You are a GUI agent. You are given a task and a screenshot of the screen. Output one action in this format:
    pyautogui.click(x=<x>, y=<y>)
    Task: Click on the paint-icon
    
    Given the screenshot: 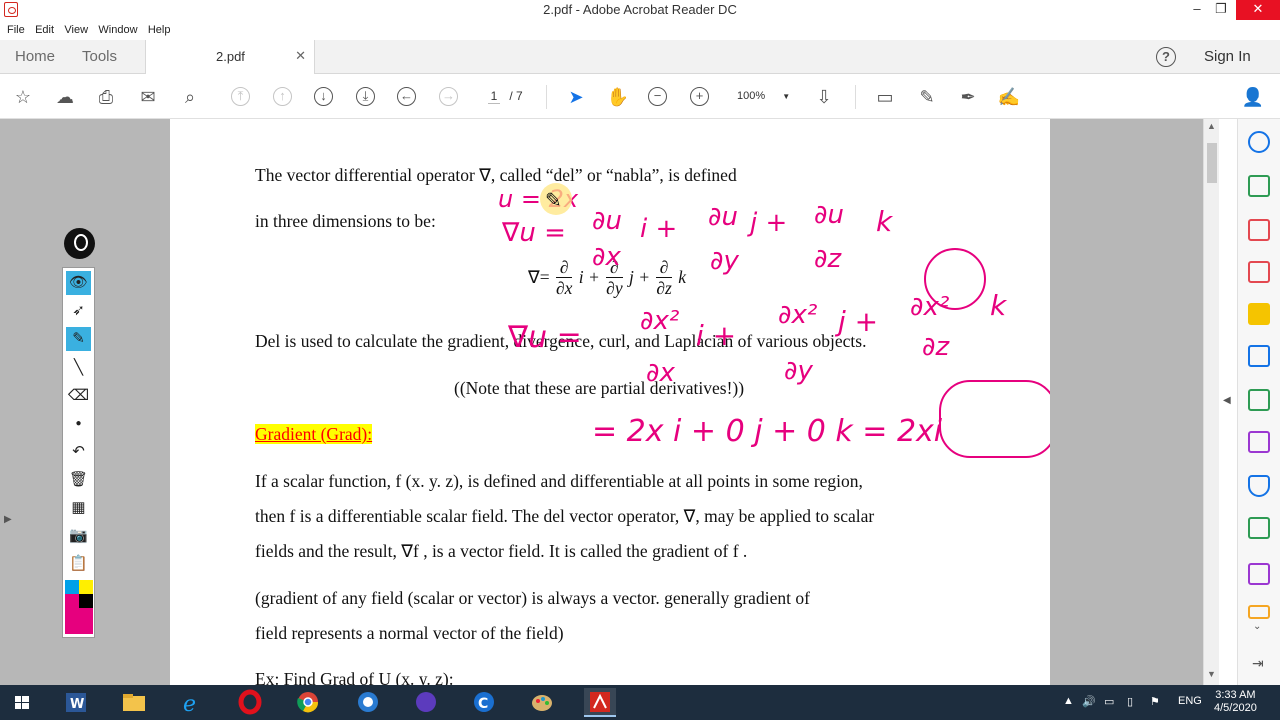 What is the action you would take?
    pyautogui.click(x=542, y=702)
    